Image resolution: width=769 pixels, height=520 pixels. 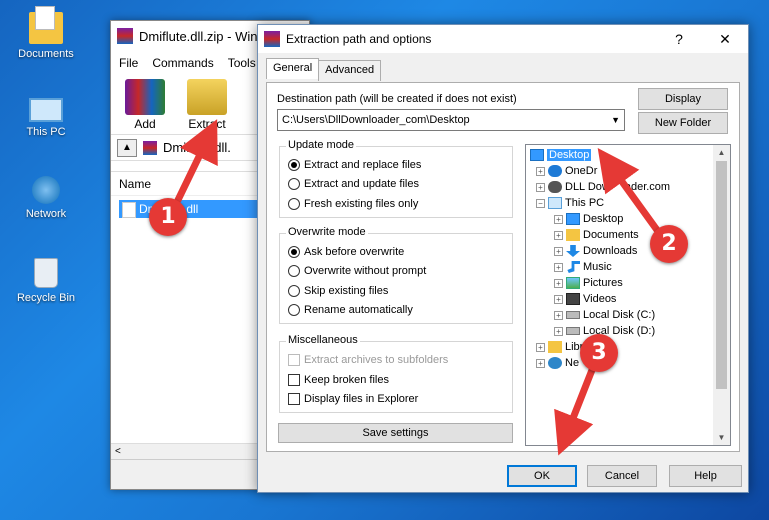 I want to click on help-button: Help, so click(x=705, y=476).